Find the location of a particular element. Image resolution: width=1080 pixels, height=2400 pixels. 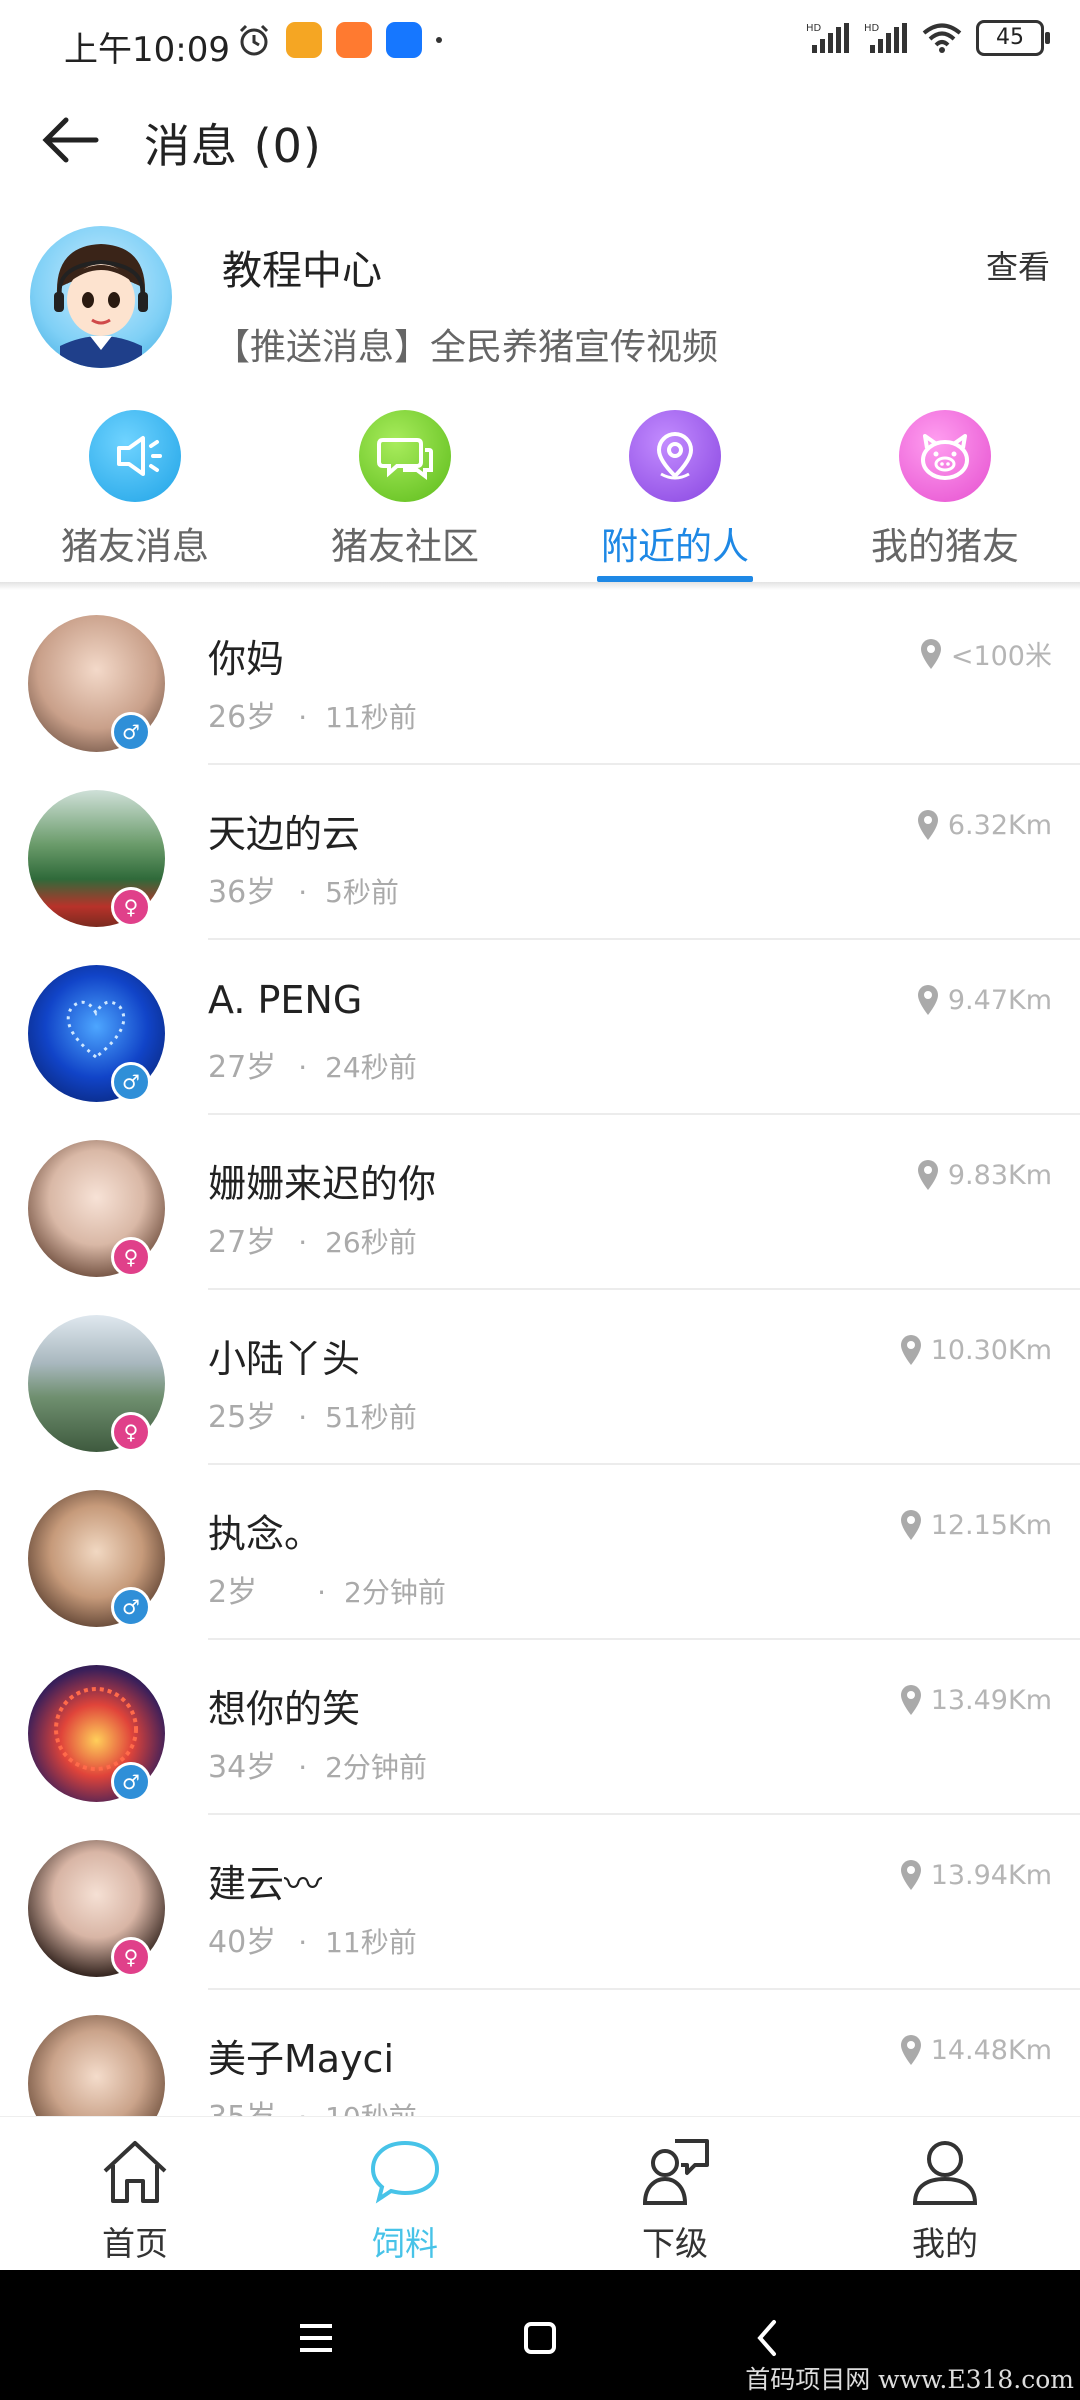

pig-face-icon is located at coordinates (945, 456).